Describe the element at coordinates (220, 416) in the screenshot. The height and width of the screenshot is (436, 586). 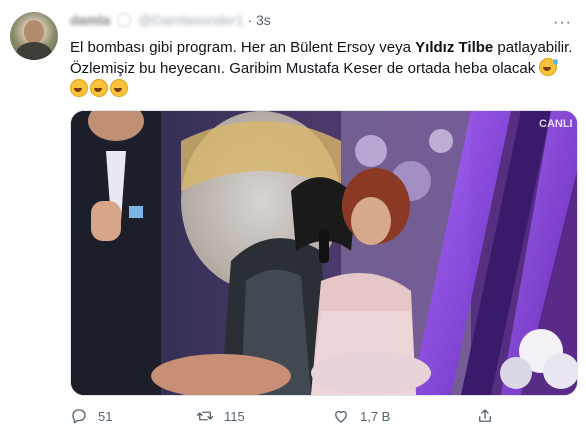
I see `retweet-button: 115` at that location.